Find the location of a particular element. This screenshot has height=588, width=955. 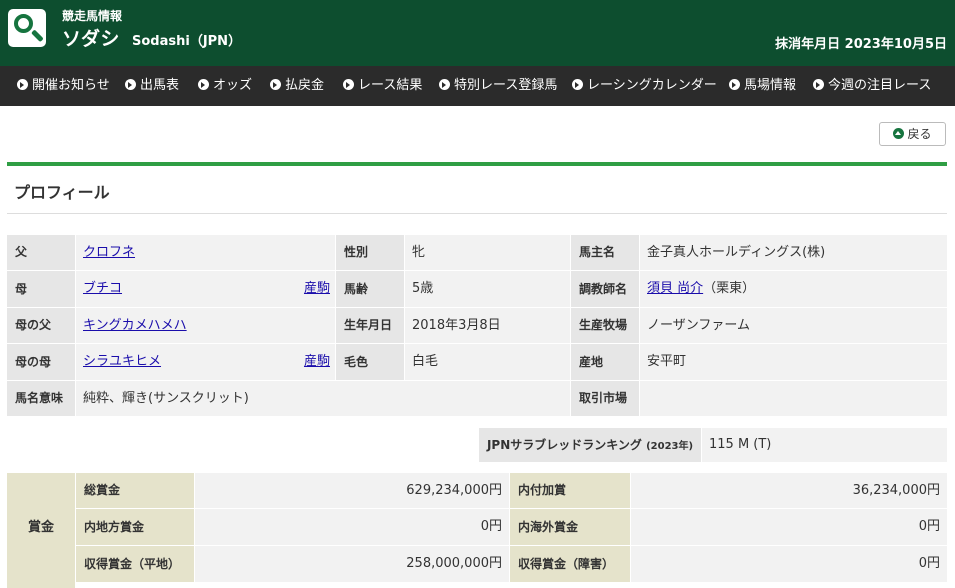

nav-item-special-entries: 特別レース登録馬 is located at coordinates (498, 86).